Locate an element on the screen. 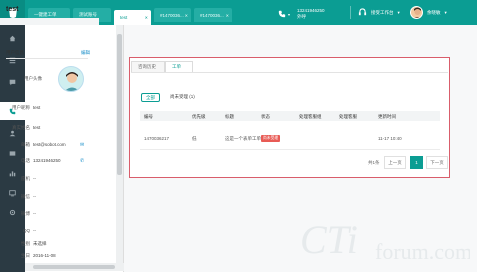  customer-title: test is located at coordinates (12, 9).